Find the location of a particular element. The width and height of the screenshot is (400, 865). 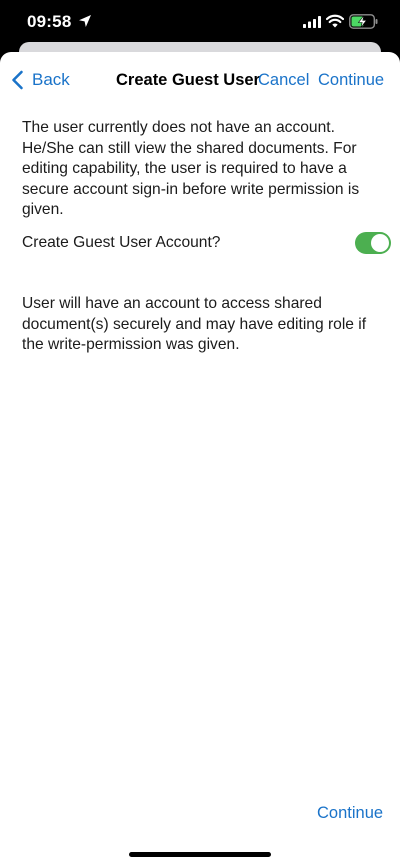

chevron-left-icon is located at coordinates (17, 80).